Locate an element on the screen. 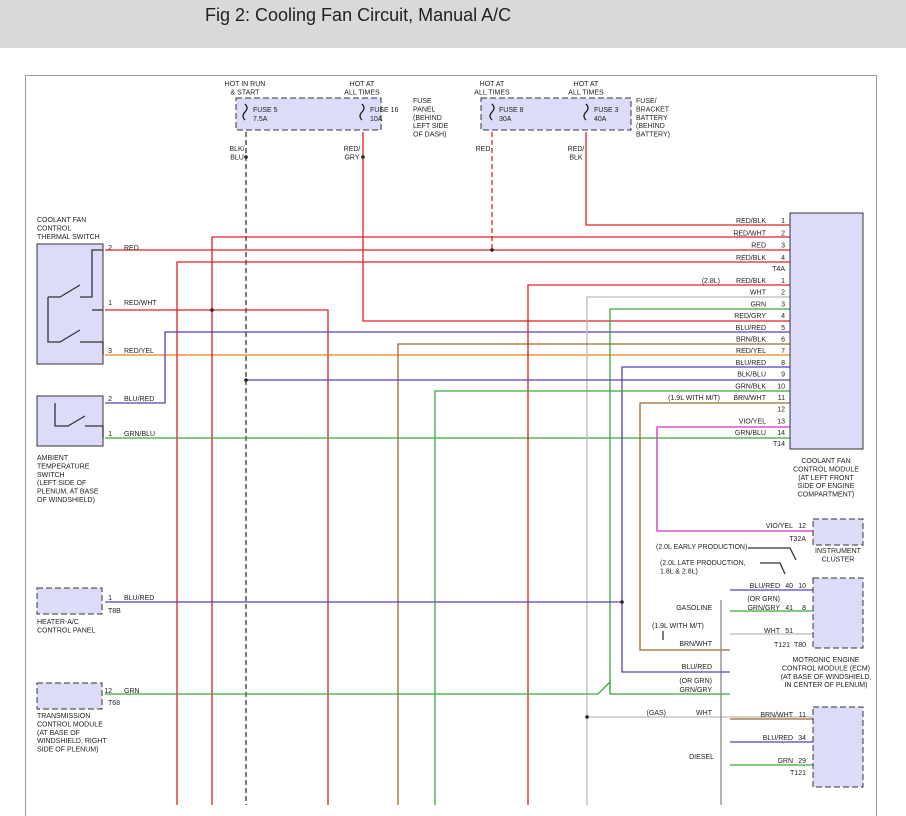  t14-pin-6: 6 is located at coordinates (783, 340).